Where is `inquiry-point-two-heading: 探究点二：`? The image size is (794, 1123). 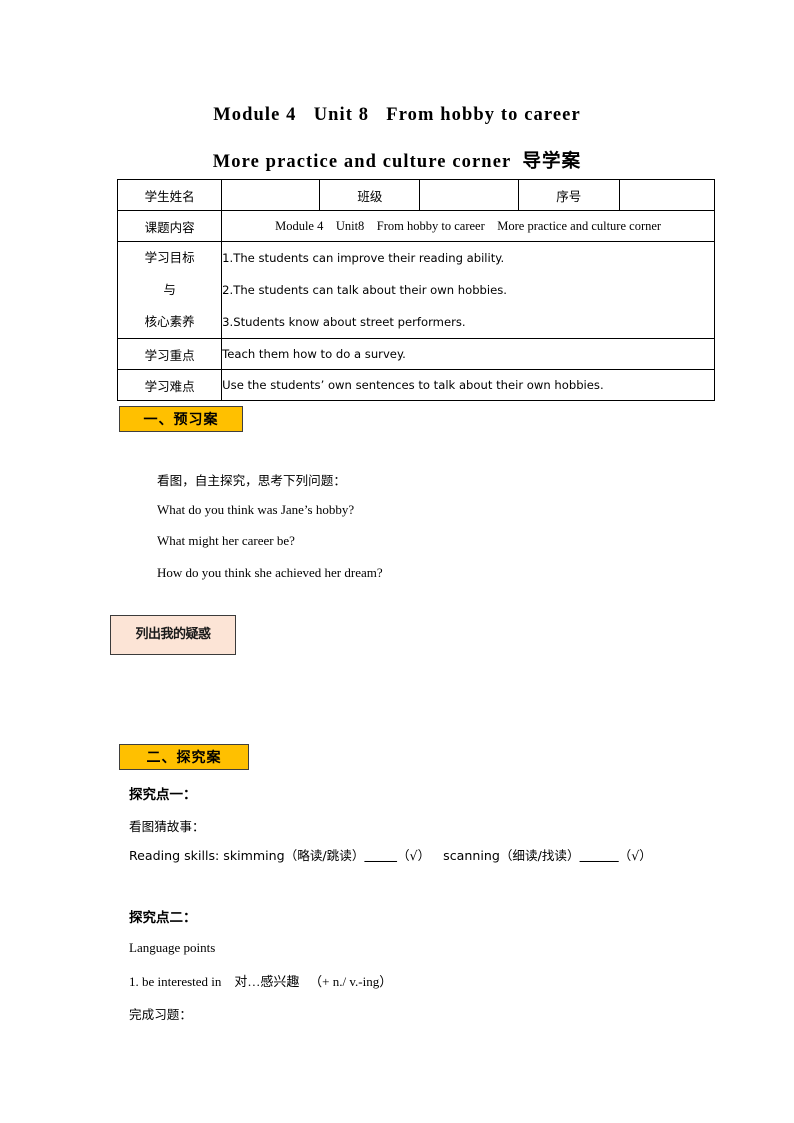 inquiry-point-two-heading: 探究点二： is located at coordinates (163, 918).